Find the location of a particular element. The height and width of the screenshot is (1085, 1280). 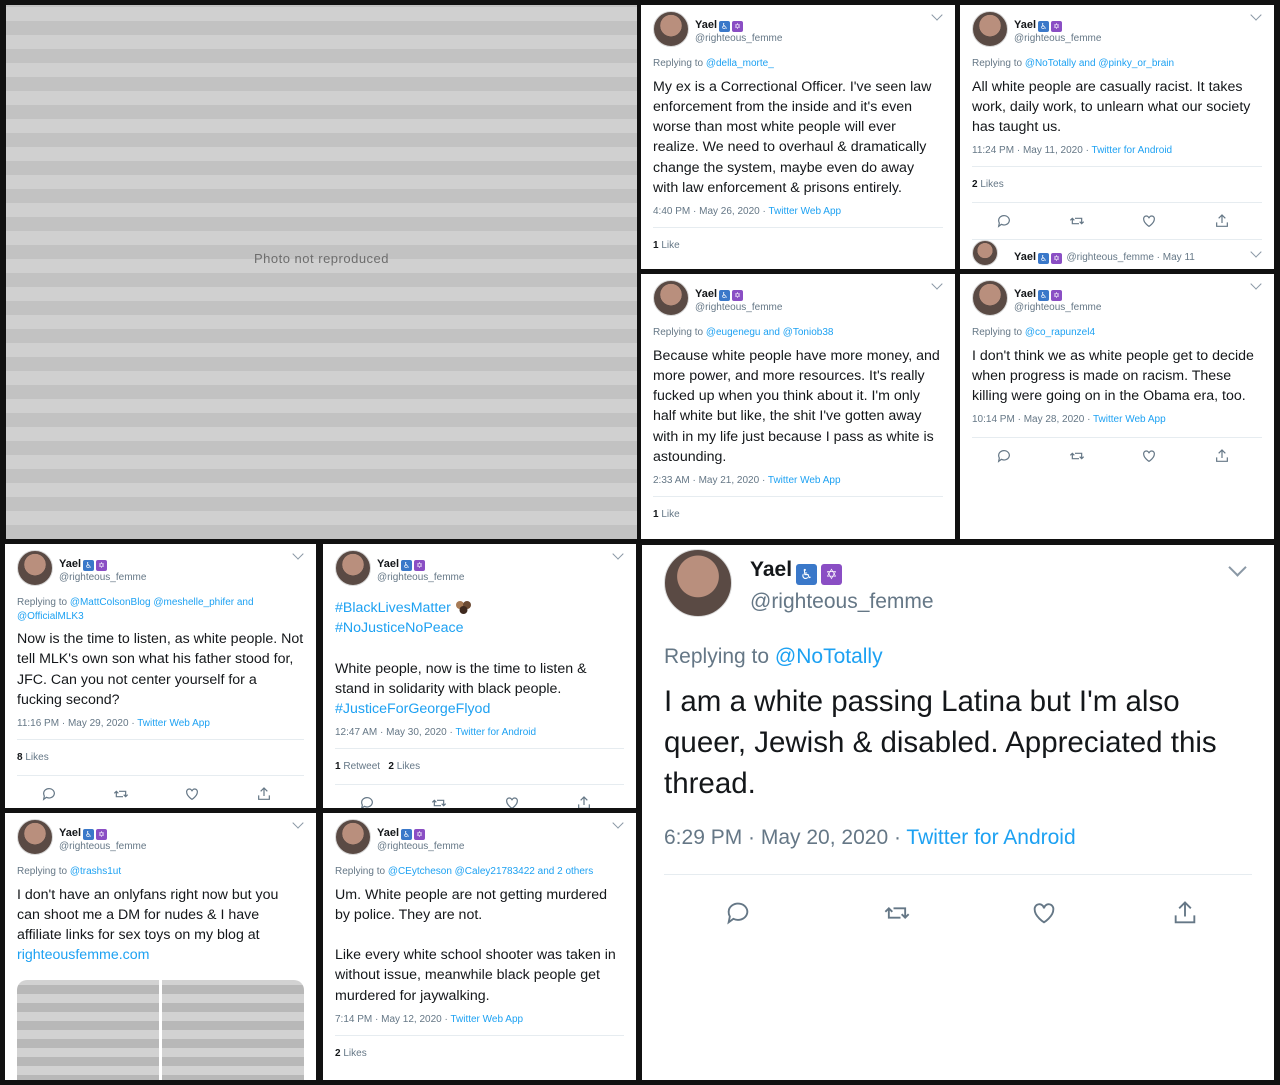

reply-mention-link: @co_rapunzel4 is located at coordinates (1060, 332).